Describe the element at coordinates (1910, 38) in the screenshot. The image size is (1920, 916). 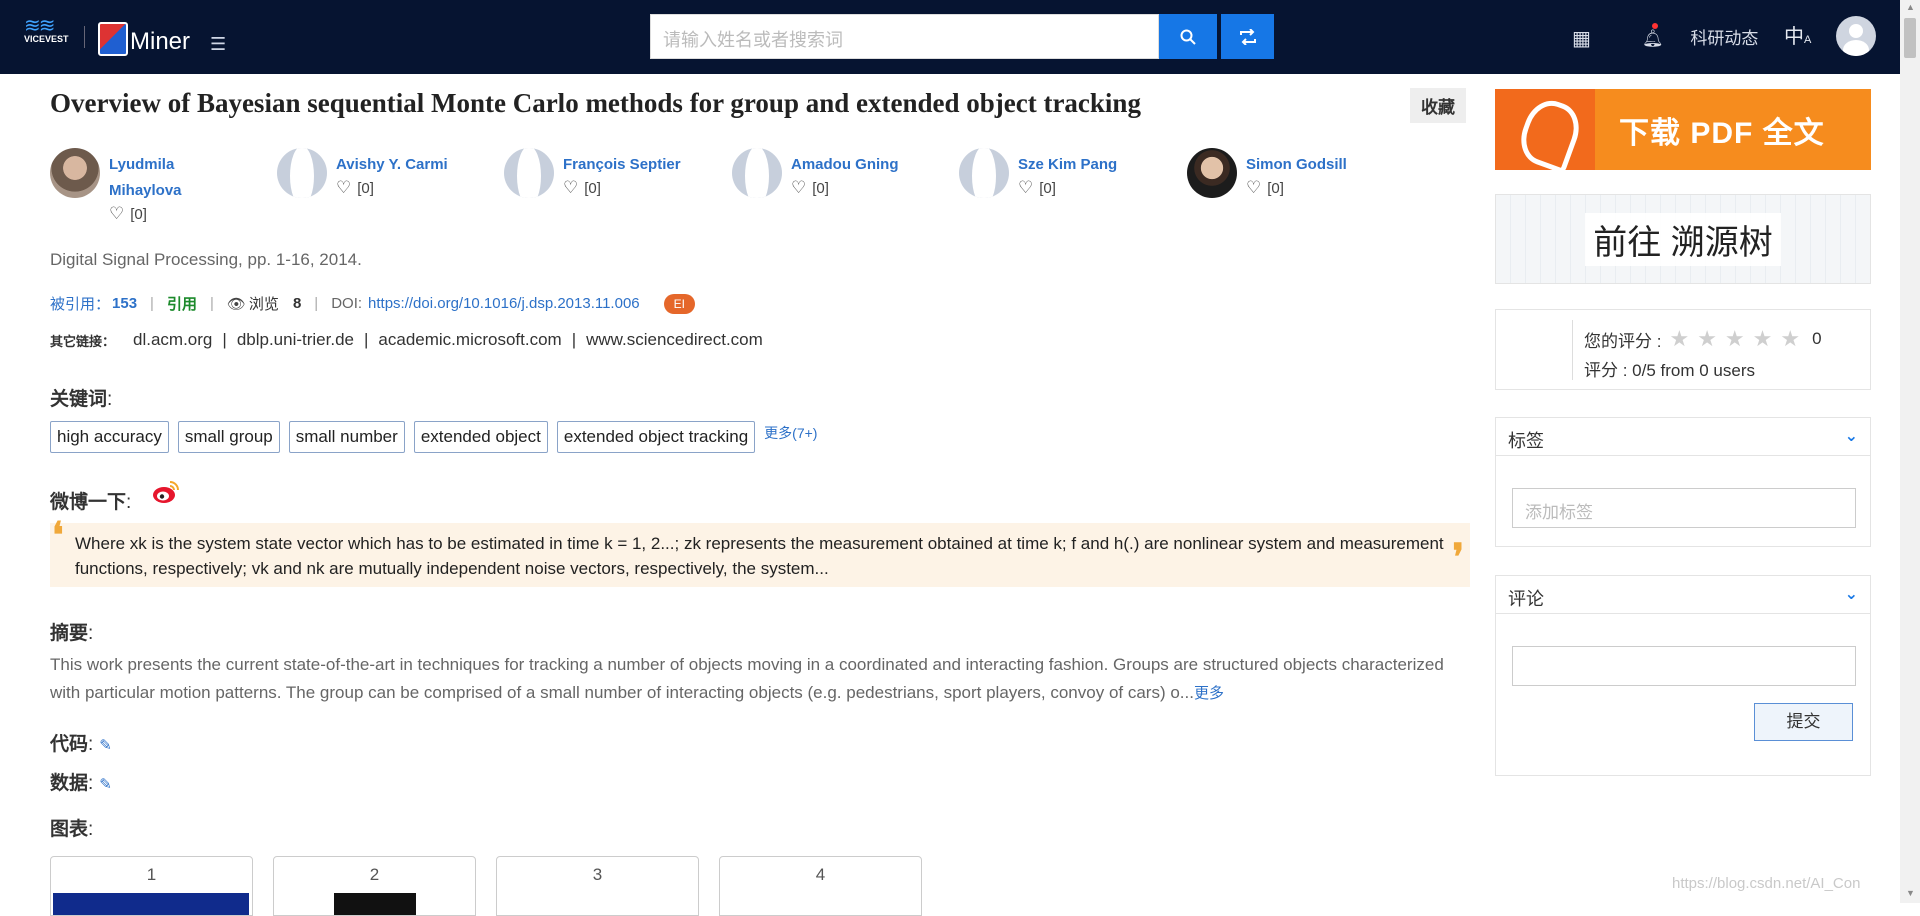
I see `scroll-thumb` at that location.